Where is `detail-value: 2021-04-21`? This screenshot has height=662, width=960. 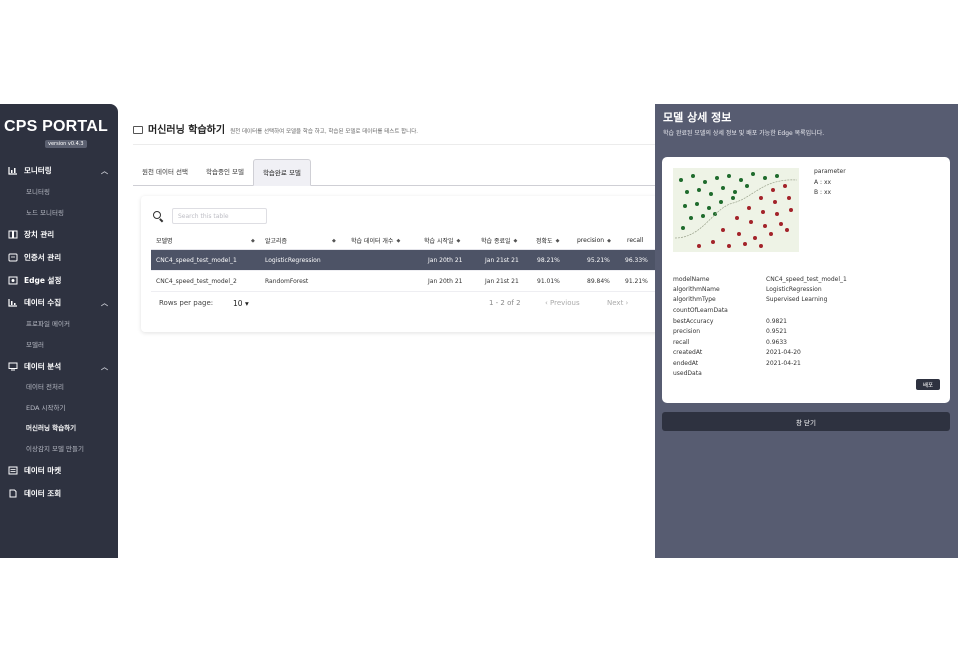
detail-value: 2021-04-21 is located at coordinates (783, 363).